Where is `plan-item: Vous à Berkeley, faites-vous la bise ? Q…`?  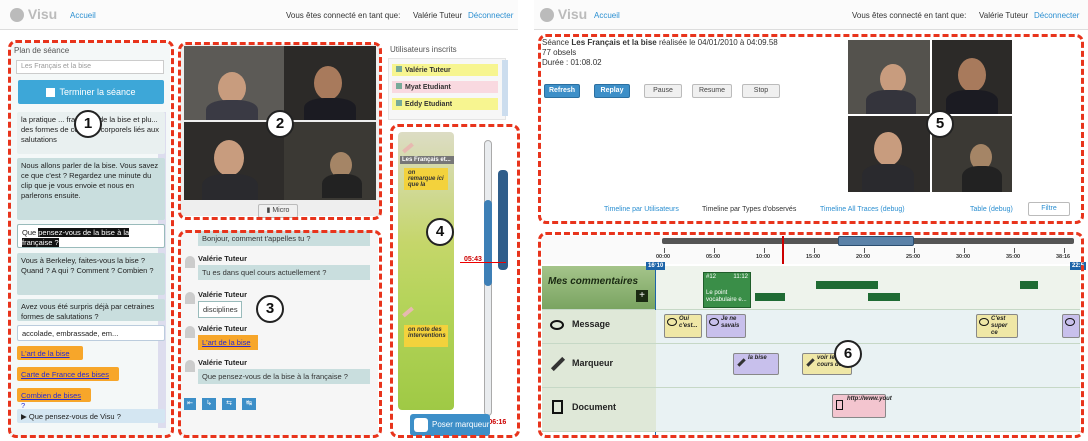 plan-item: Vous à Berkeley, faites-vous la bise ? Q… is located at coordinates (91, 274).